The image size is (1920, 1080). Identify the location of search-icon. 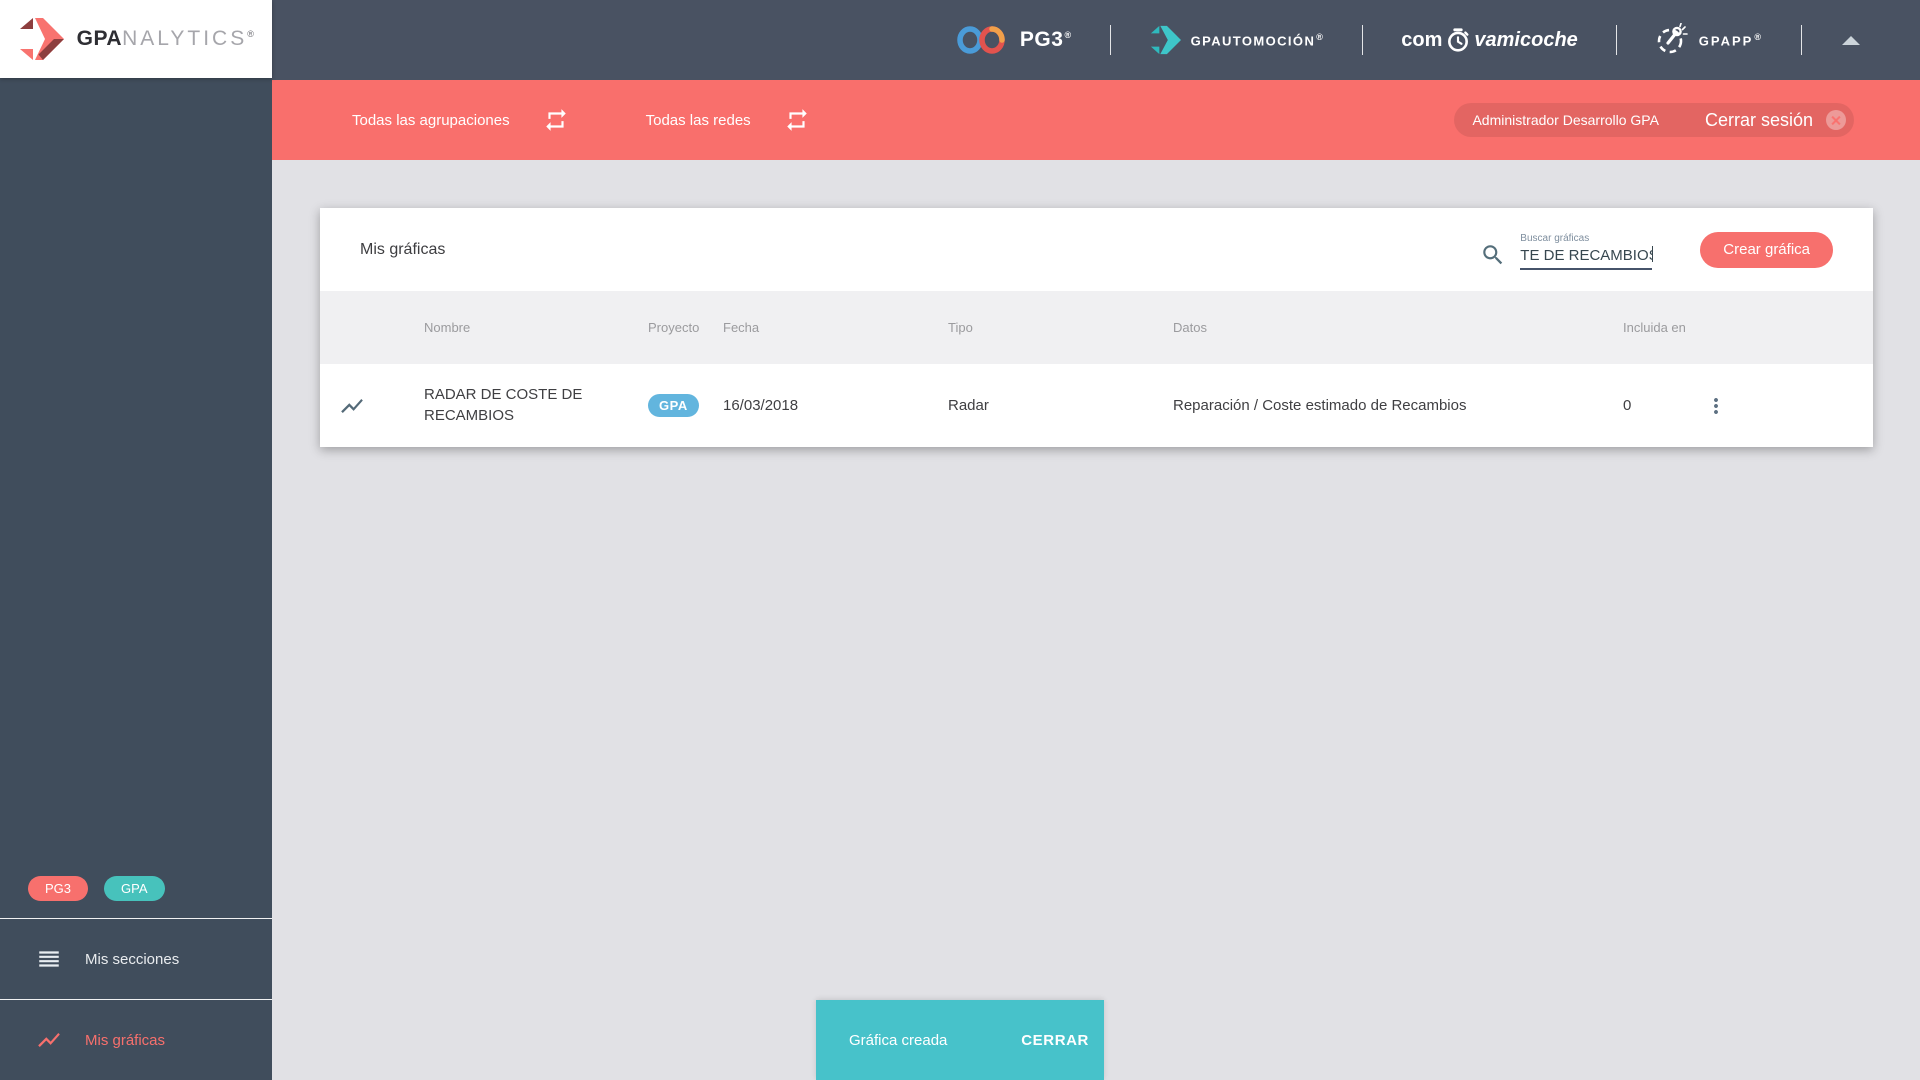
(1493, 255).